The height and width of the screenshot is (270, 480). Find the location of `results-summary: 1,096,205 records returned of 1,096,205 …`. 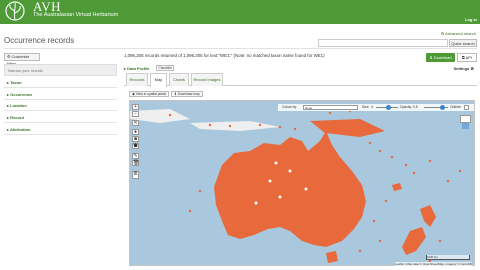

results-summary: 1,096,205 records returned of 1,096,205 … is located at coordinates (224, 55).